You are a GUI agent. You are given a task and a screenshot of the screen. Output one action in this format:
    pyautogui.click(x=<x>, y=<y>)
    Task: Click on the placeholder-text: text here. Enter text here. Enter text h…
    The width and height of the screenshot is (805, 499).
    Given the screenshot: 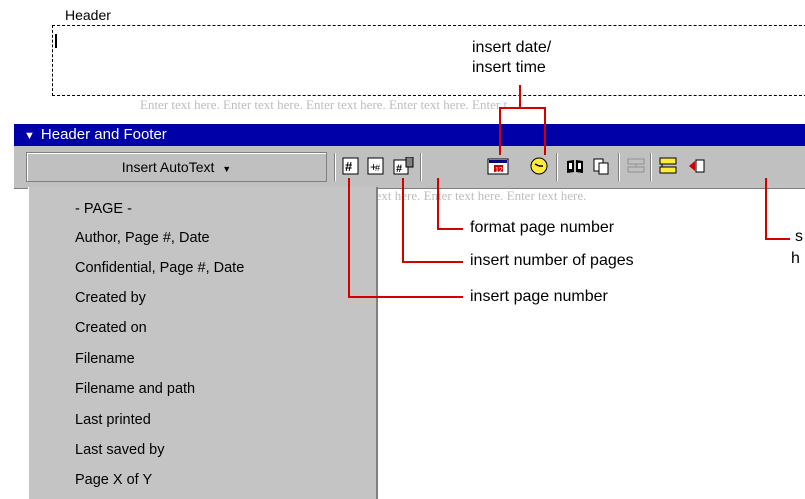 What is the action you would take?
    pyautogui.click(x=479, y=195)
    